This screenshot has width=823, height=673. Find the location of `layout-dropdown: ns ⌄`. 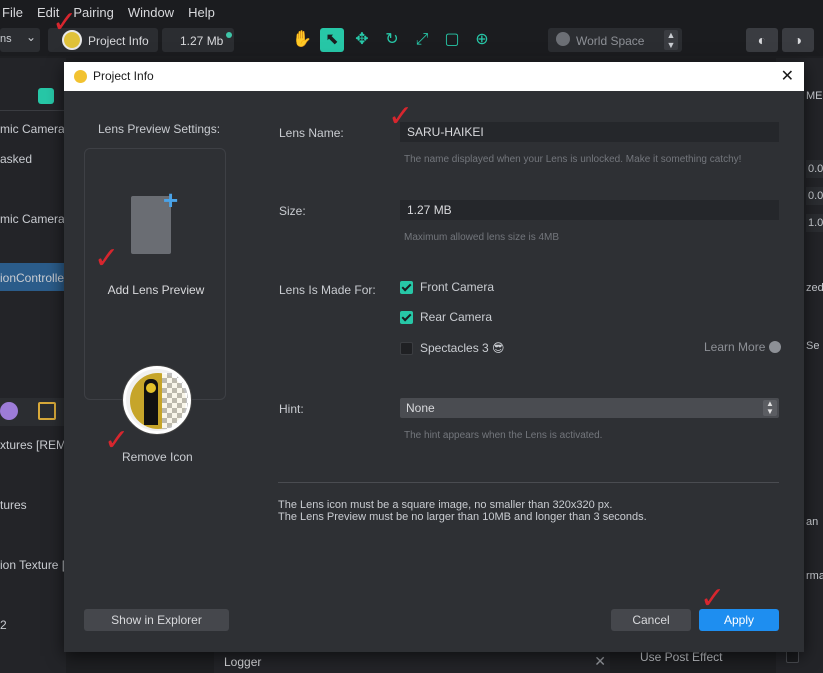

layout-dropdown: ns ⌄ is located at coordinates (20, 40).